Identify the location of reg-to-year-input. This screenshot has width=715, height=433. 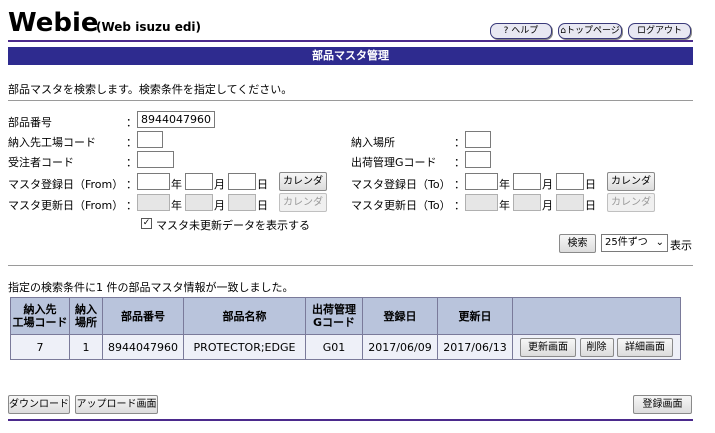
(481, 181).